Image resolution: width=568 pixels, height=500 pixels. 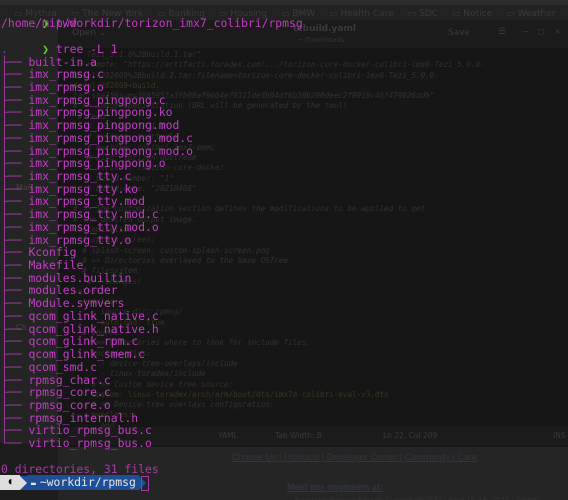 I want to click on tree-entry: └── virtio_rpmsg_bus.o, so click(x=76, y=443).